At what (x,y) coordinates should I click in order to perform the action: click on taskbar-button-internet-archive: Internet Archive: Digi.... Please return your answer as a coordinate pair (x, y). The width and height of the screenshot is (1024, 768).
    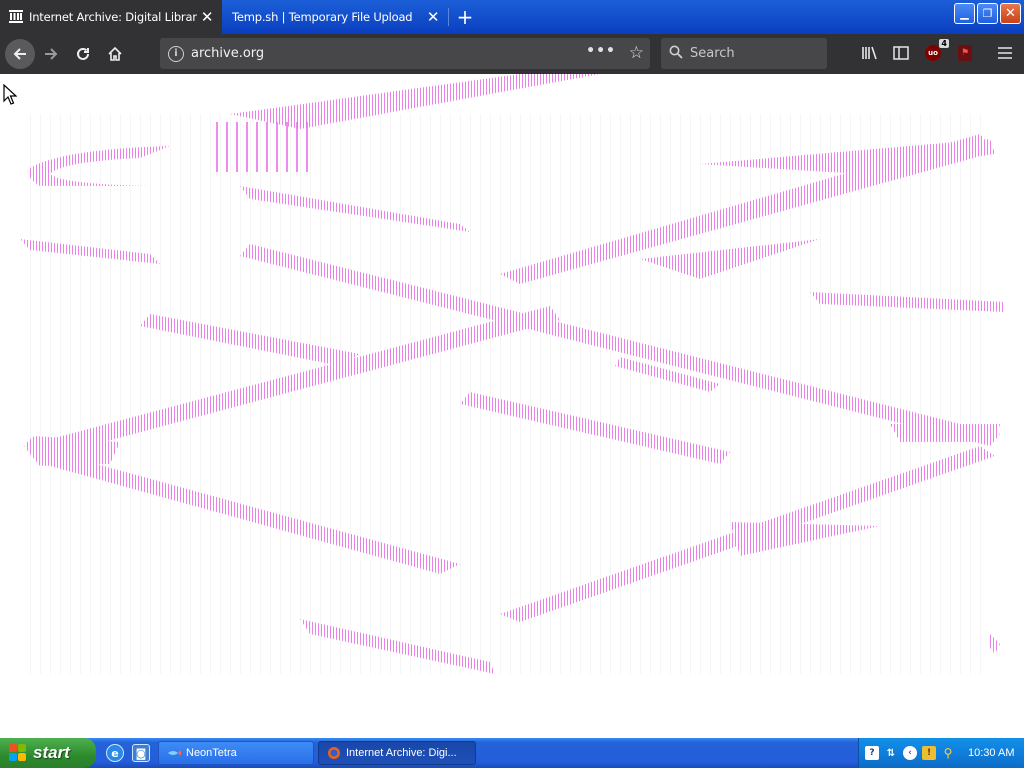
    Looking at the image, I should click on (397, 753).